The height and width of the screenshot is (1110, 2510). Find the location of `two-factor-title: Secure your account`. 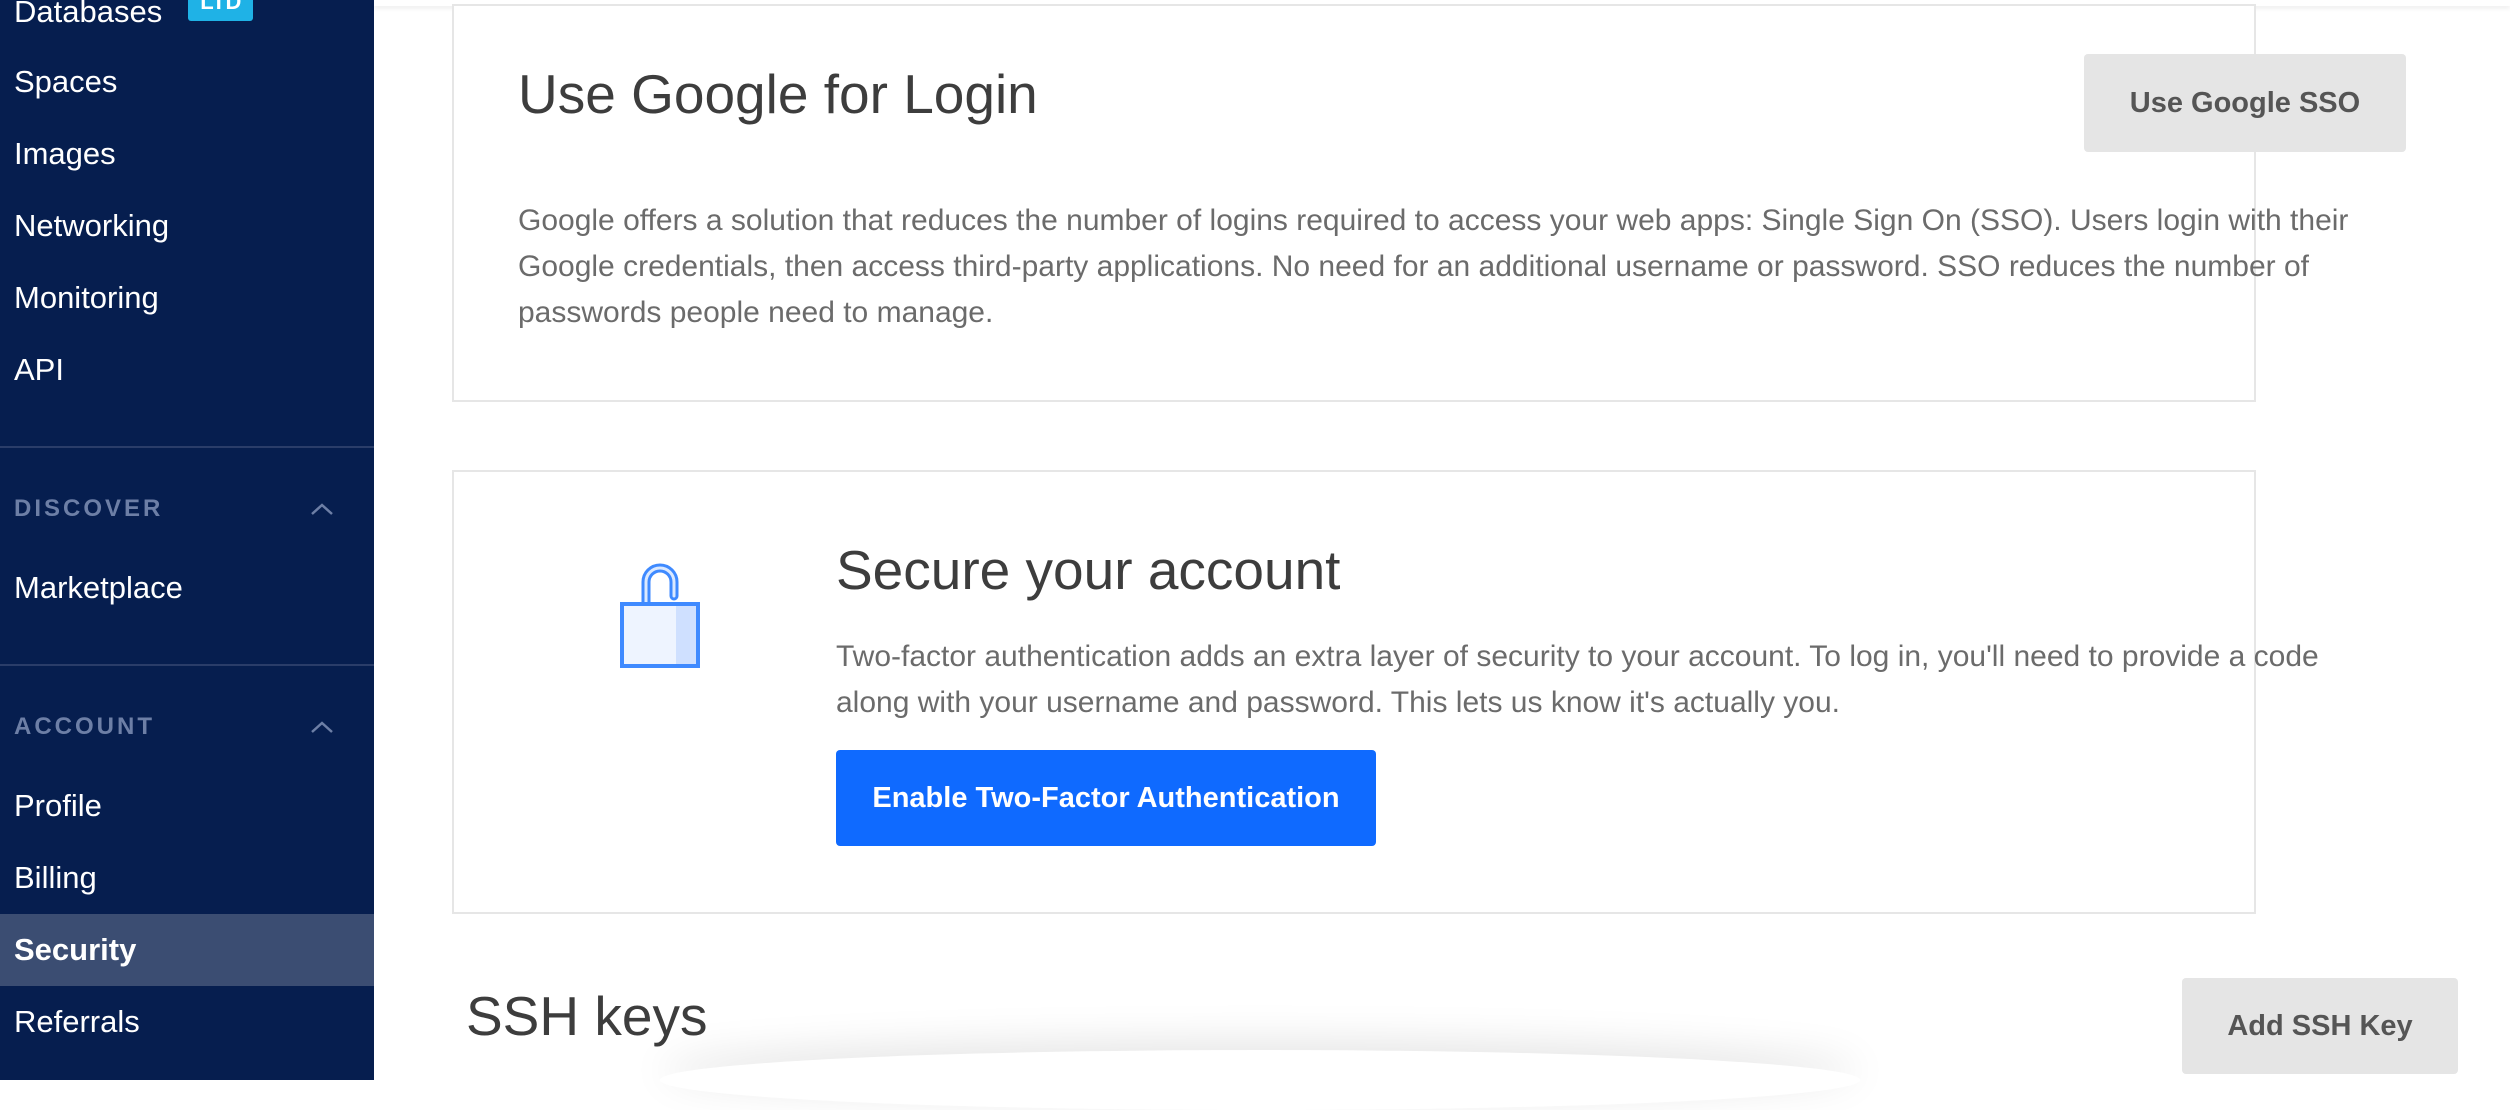

two-factor-title: Secure your account is located at coordinates (1088, 570).